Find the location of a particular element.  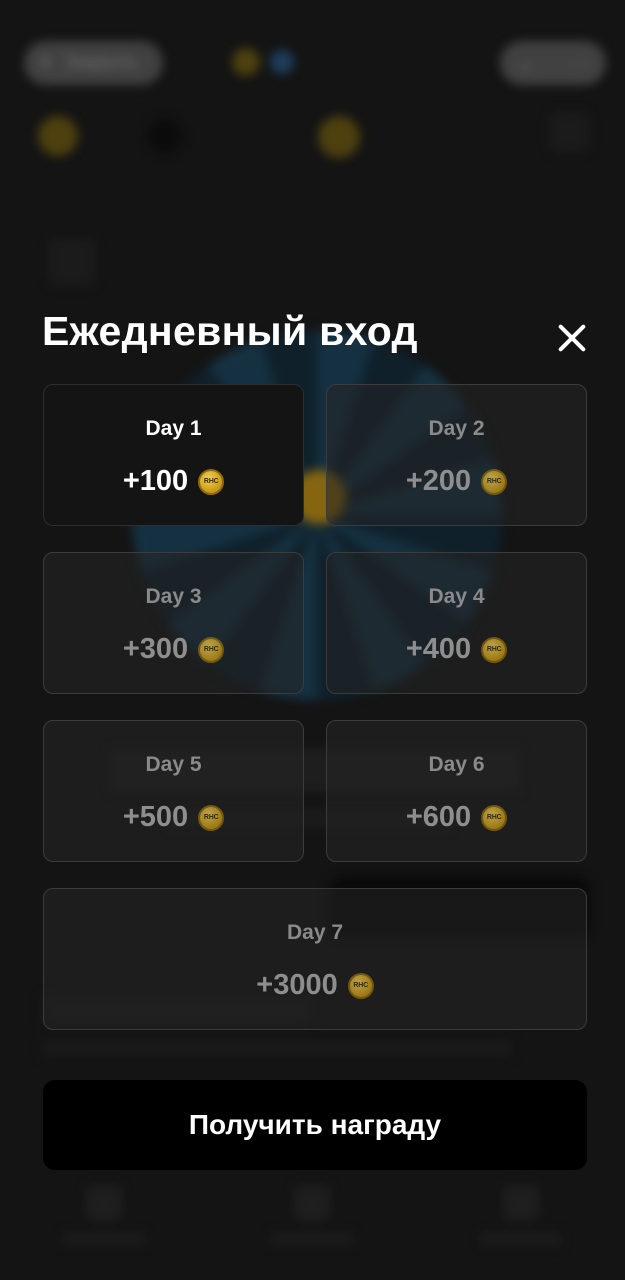

day-card-2: Day 2 +200 RHC is located at coordinates (456, 455).